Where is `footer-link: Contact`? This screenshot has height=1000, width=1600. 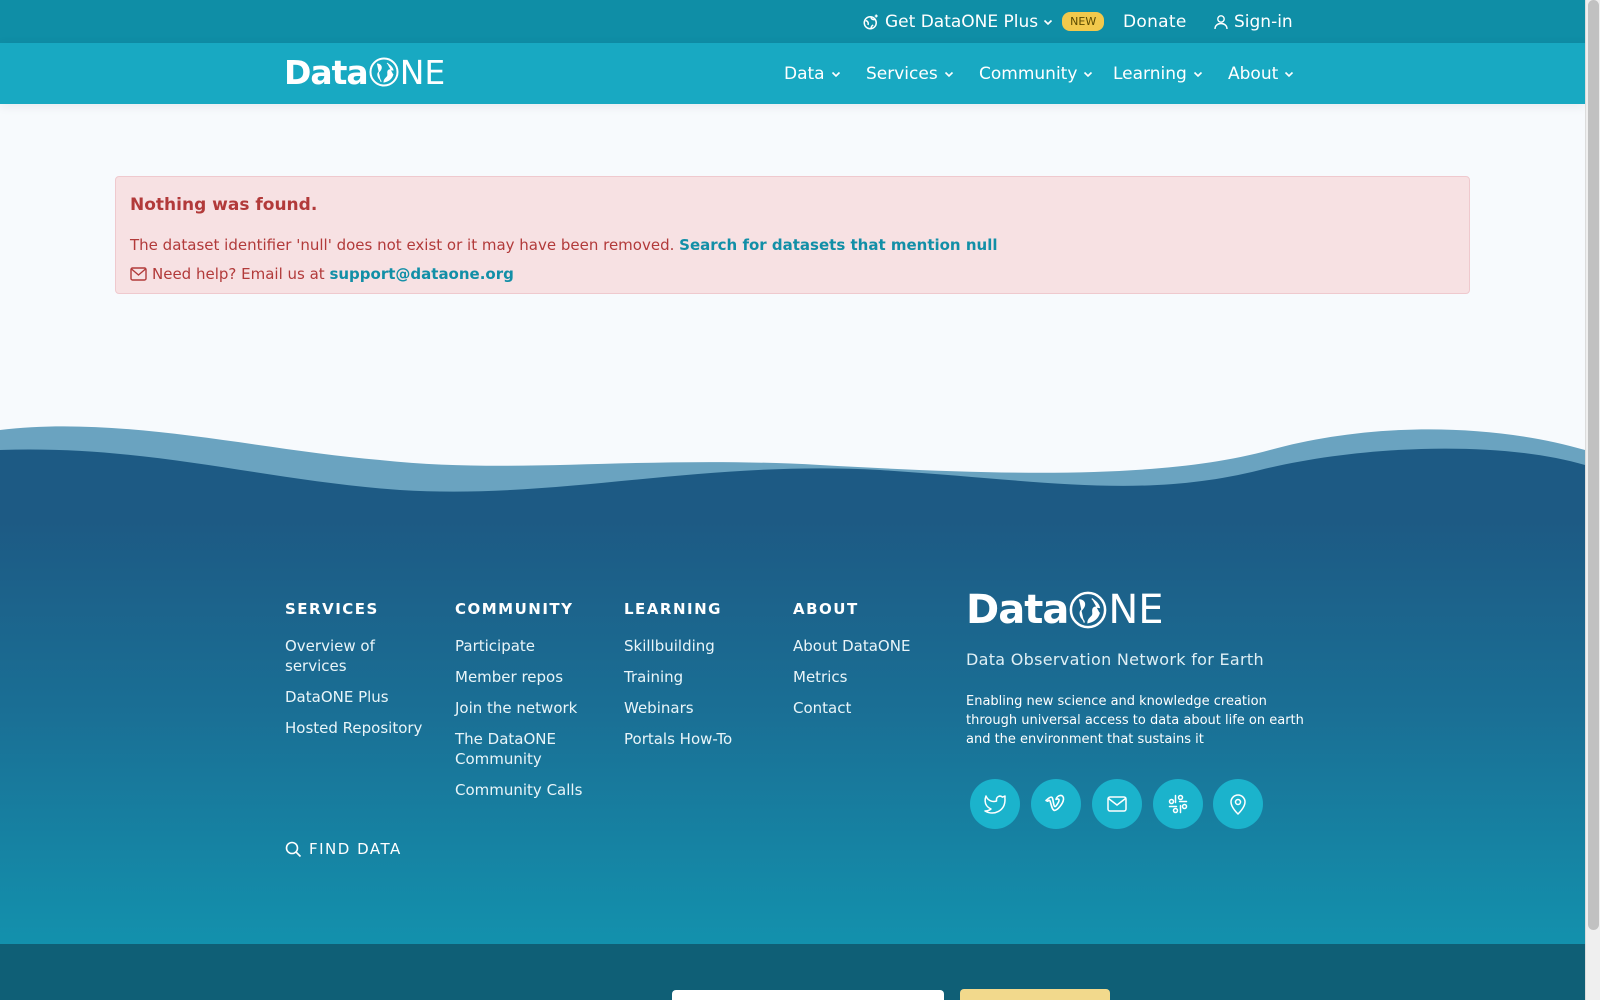
footer-link: Contact is located at coordinates (868, 708).